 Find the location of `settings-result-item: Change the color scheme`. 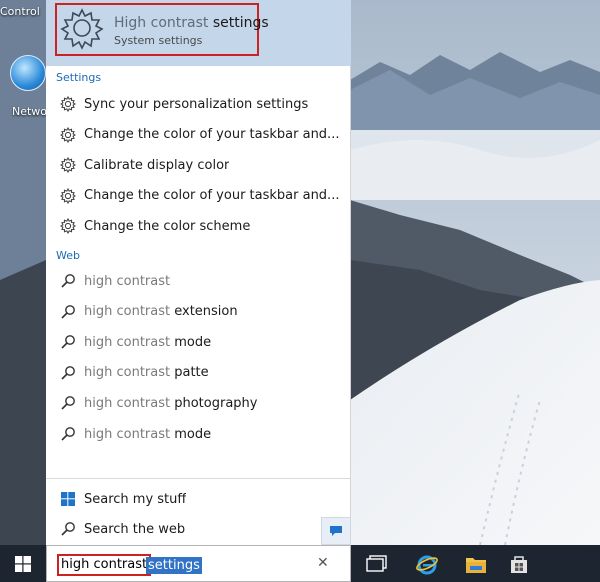

settings-result-item: Change the color scheme is located at coordinates (198, 226).